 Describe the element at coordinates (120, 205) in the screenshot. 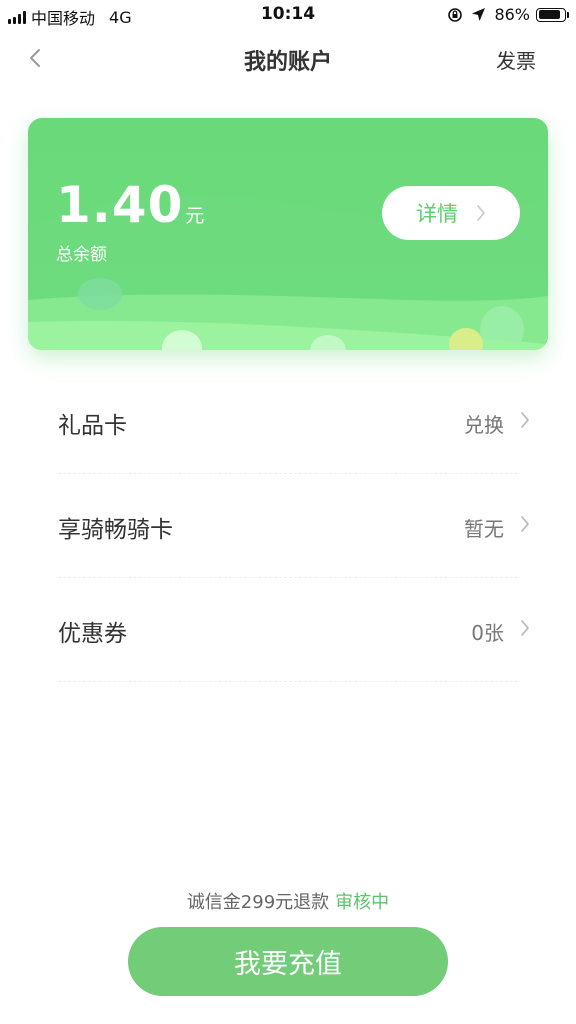

I see `balance-amount: 1.40` at that location.